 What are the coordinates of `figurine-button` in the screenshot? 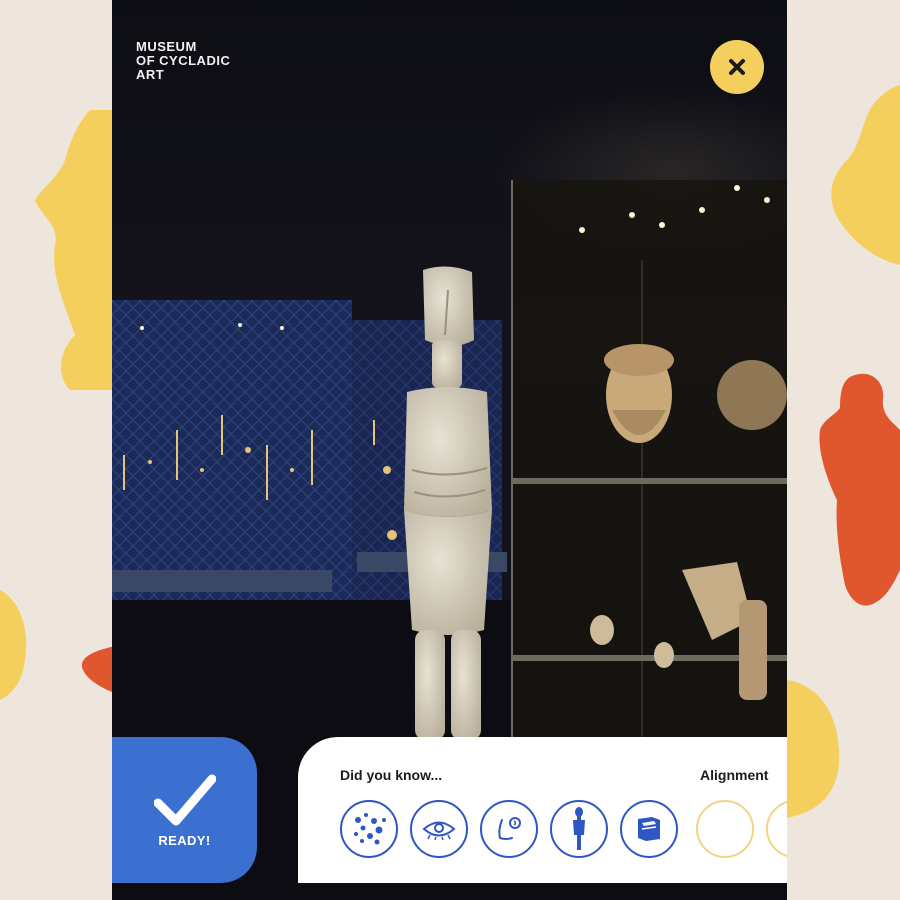 It's located at (579, 829).